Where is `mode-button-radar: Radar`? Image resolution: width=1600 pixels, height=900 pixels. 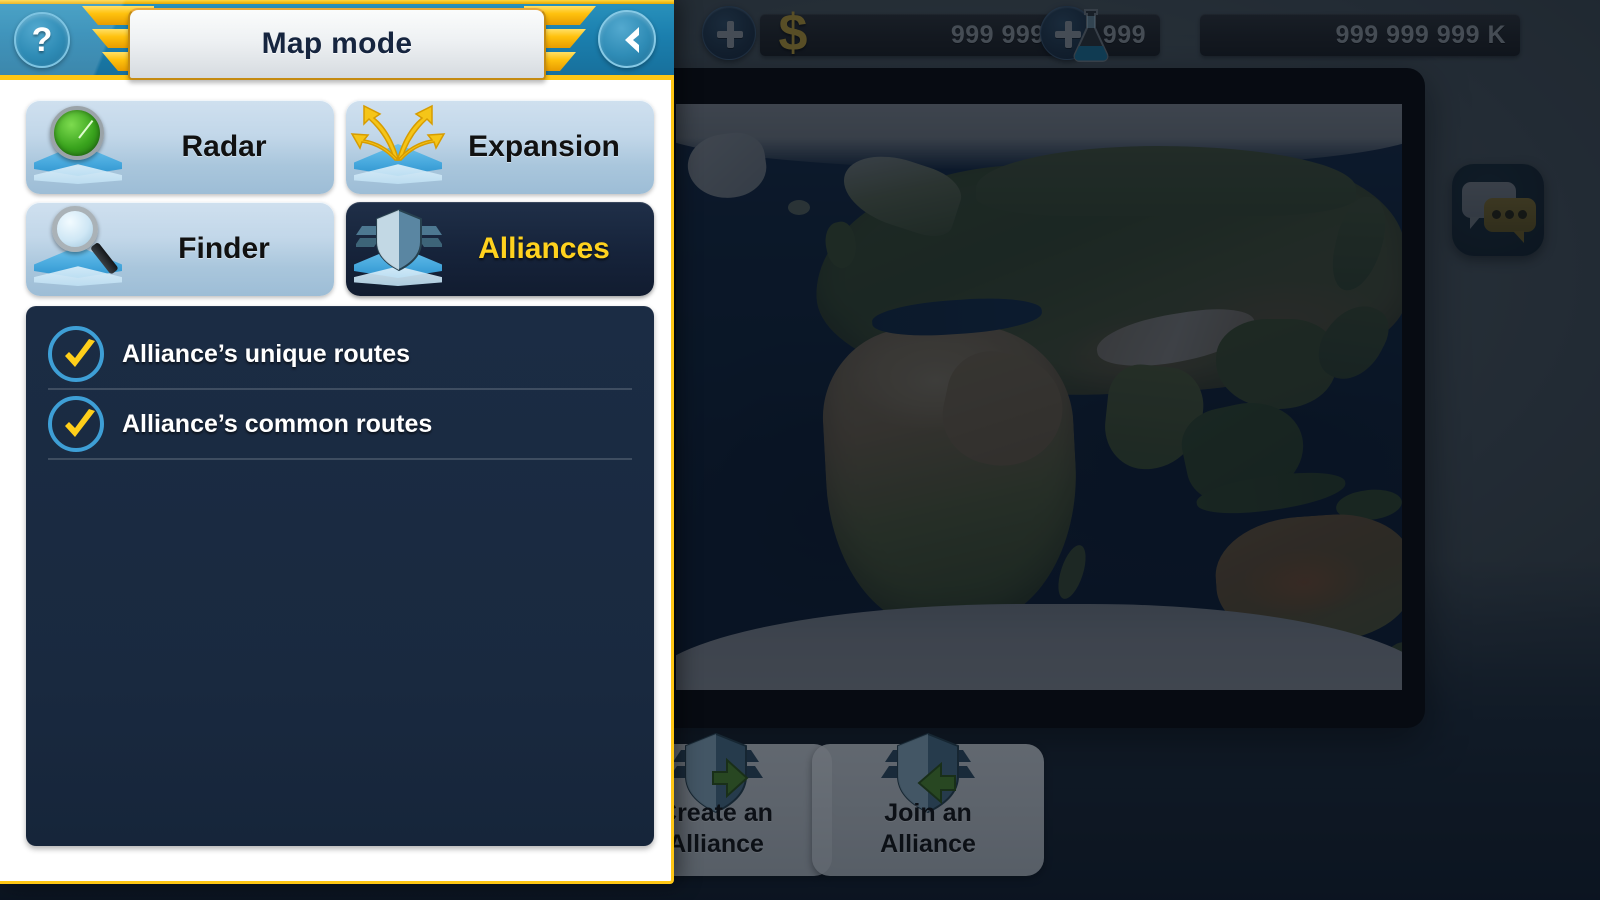 mode-button-radar: Radar is located at coordinates (180, 147).